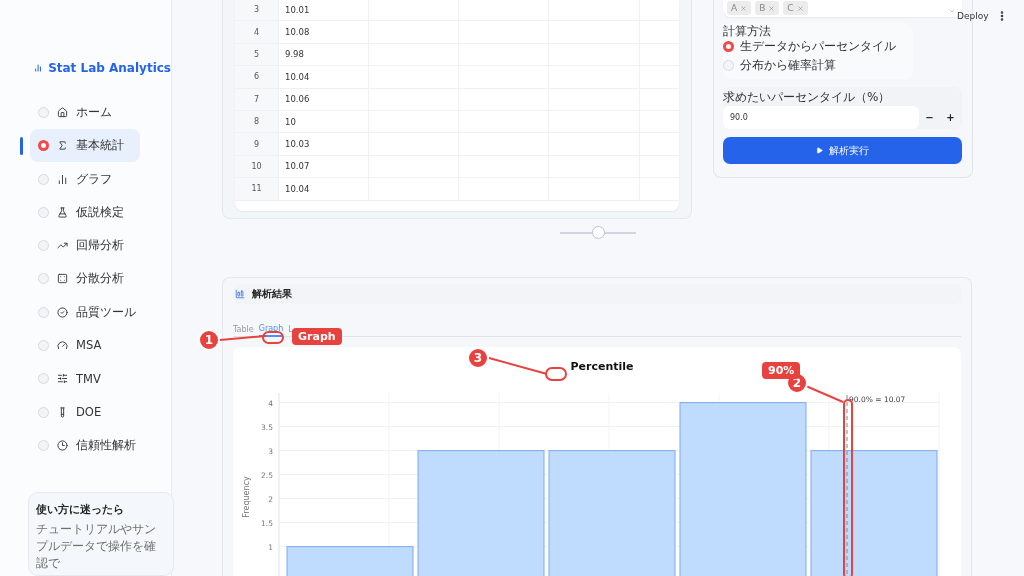  Describe the element at coordinates (85, 279) in the screenshot. I see `nav-item: 分散分析` at that location.